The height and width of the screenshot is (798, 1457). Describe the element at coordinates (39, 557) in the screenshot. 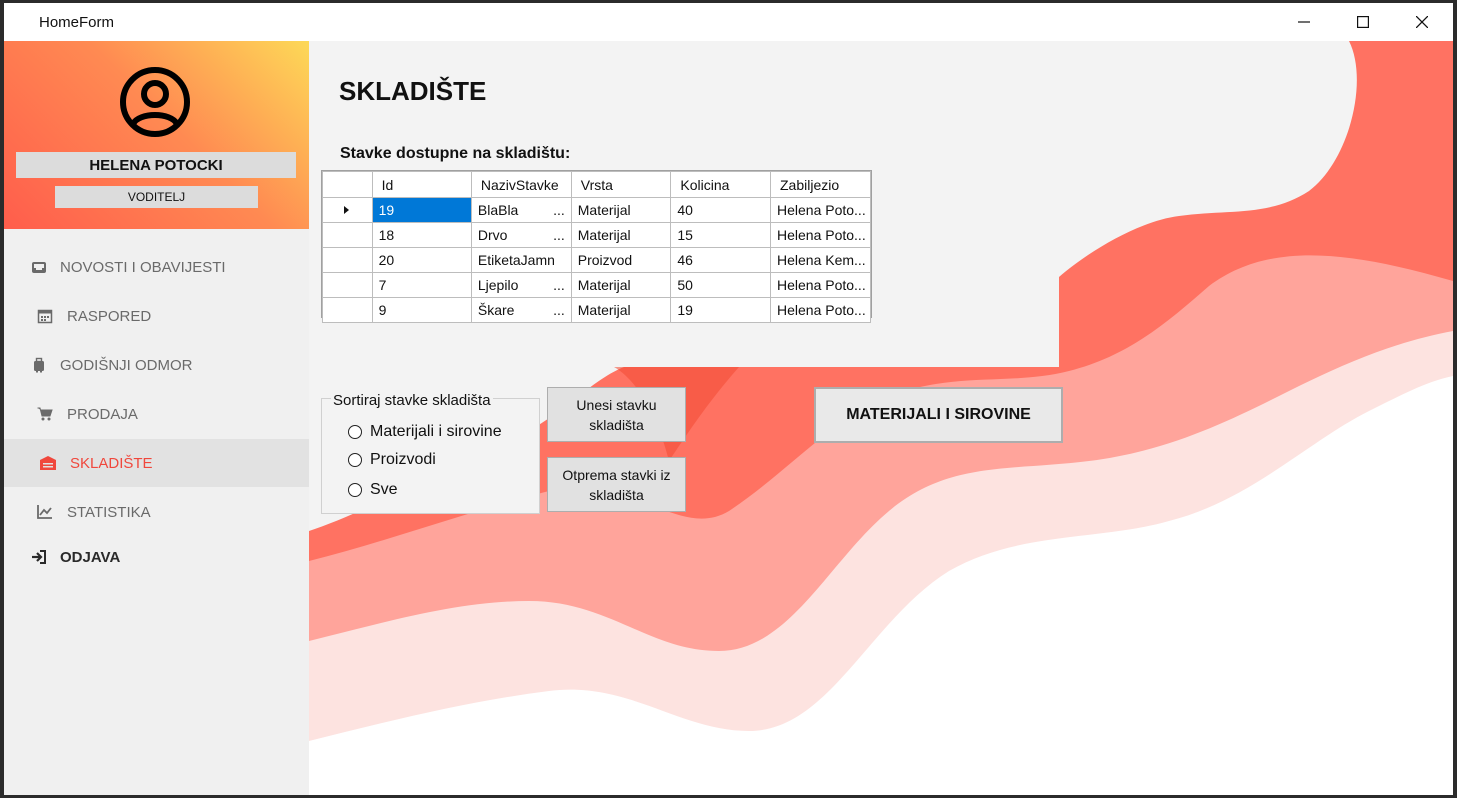

I see `sign-out-icon` at that location.